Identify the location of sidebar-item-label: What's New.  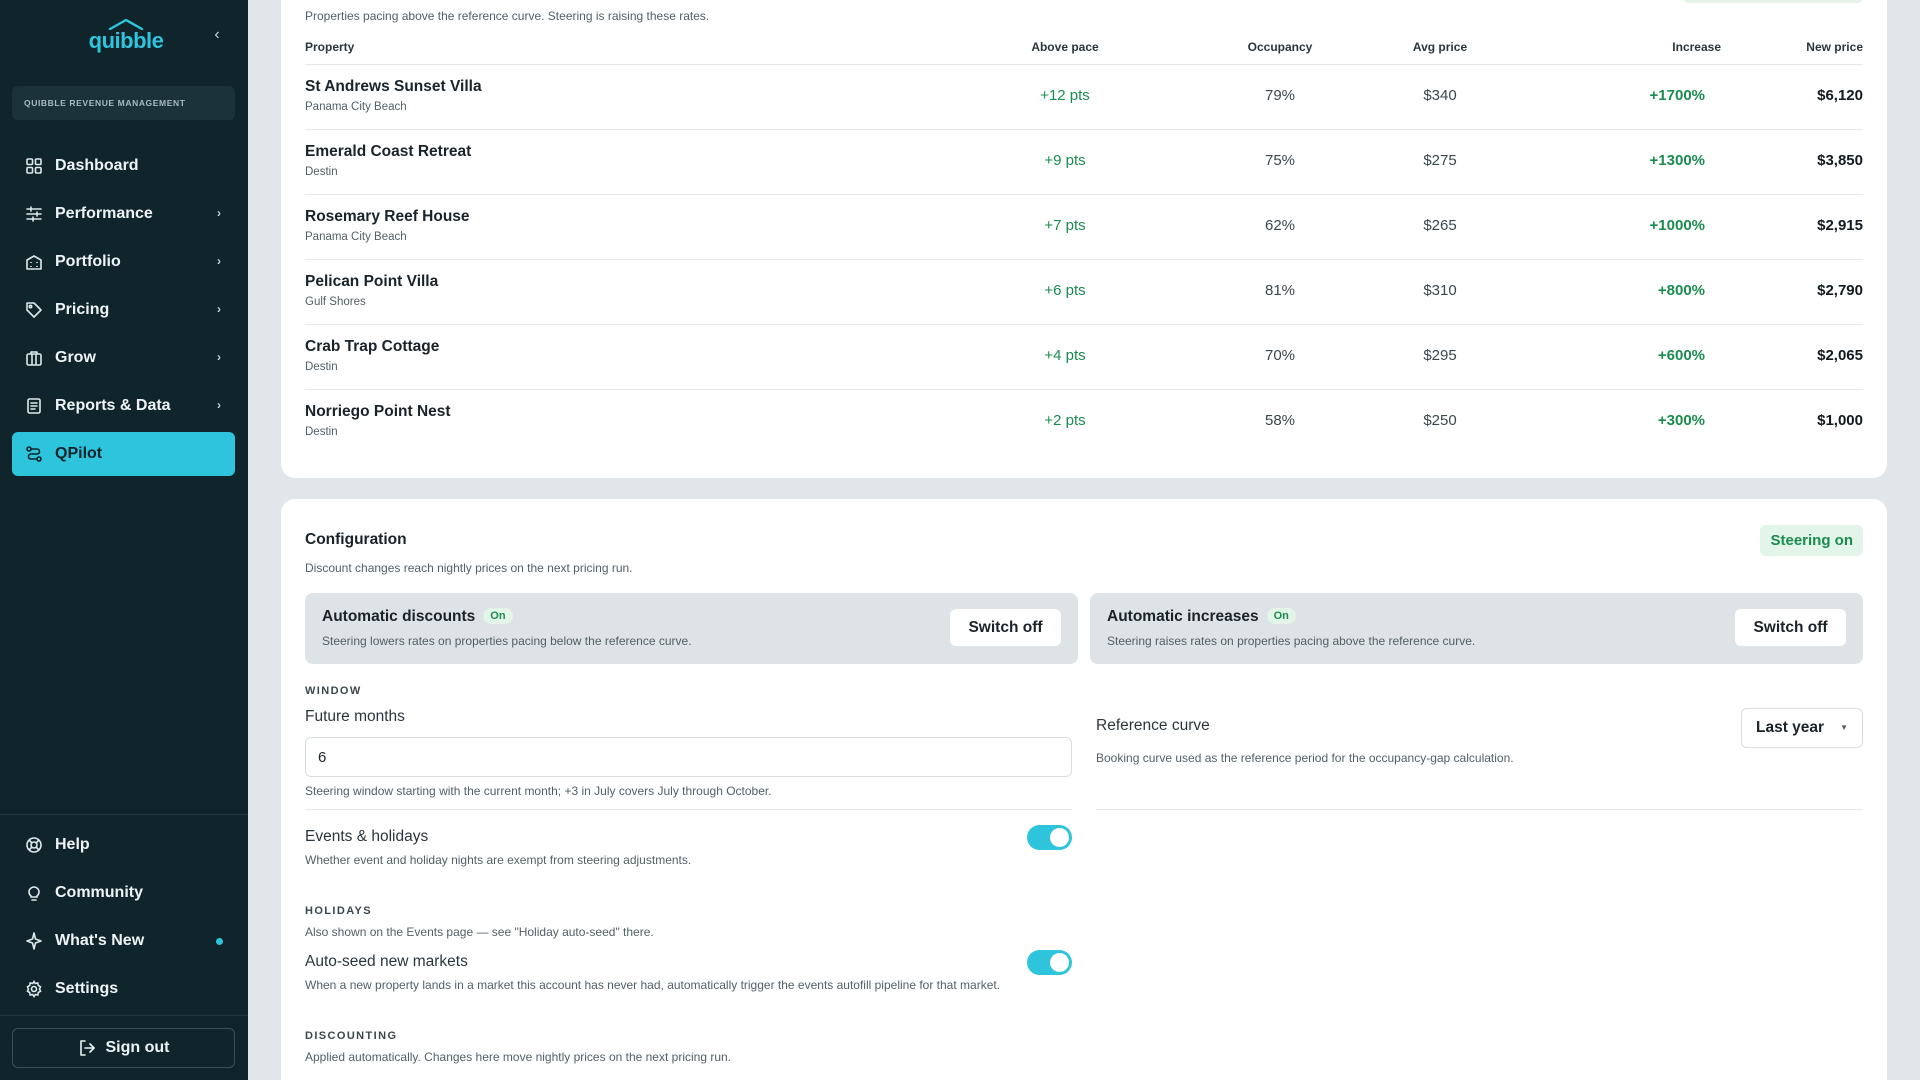
(100, 940).